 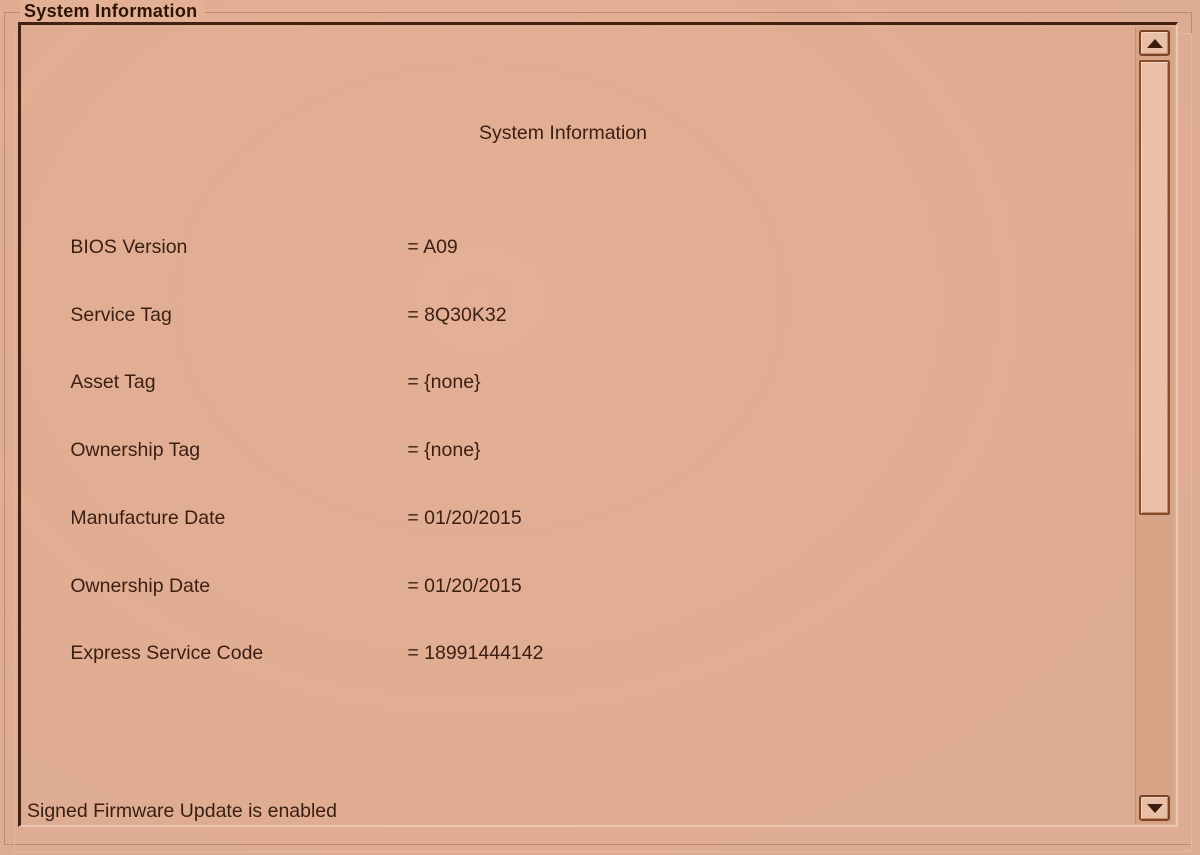 I want to click on section-title-system: System Information, so click(x=563, y=133).